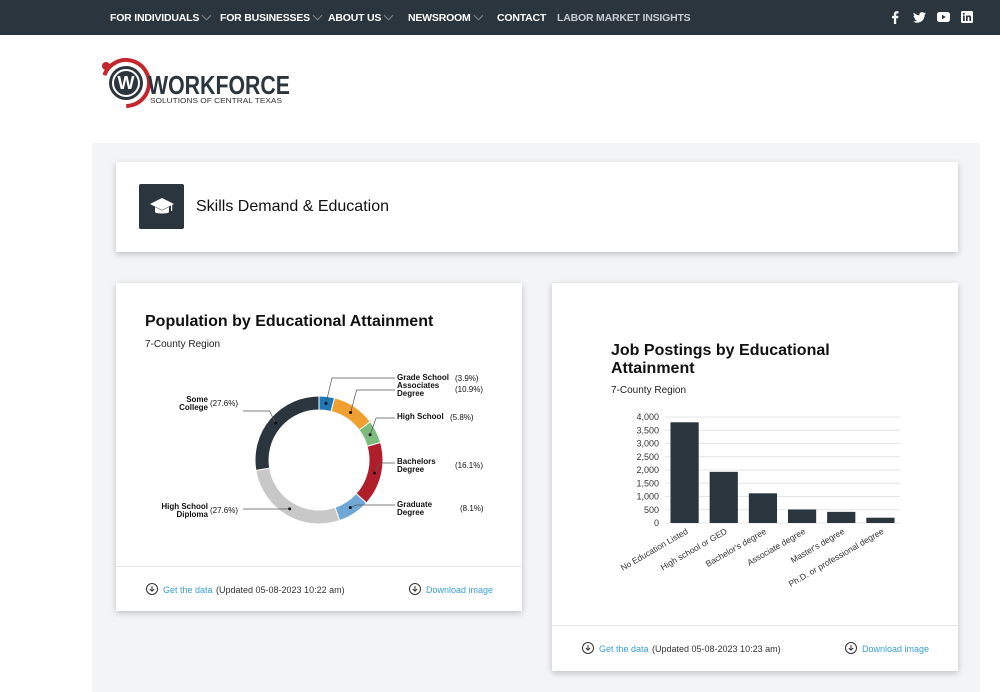 This screenshot has height=692, width=1000. What do you see at coordinates (418, 389) in the screenshot?
I see `slice-label-associates: Associates Degree` at bounding box center [418, 389].